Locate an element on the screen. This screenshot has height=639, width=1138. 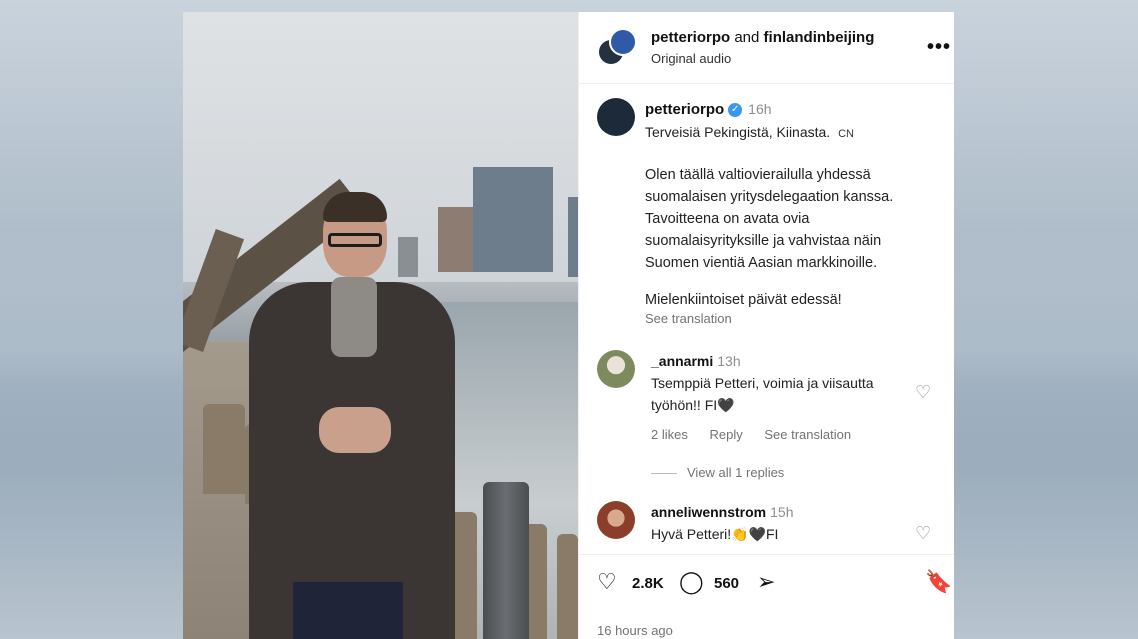
comment-header: anneliwennstrom 15h is located at coordinates (722, 512).